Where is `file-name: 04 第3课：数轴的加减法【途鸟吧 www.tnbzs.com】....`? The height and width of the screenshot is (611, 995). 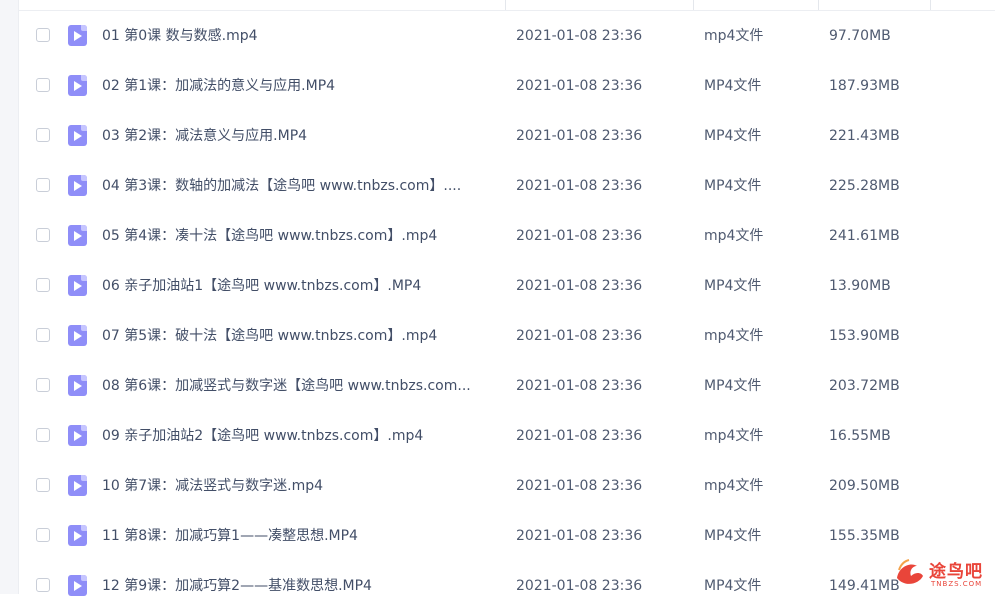 file-name: 04 第3课：数轴的加减法【途鸟吧 www.tnbzs.com】.... is located at coordinates (298, 186).